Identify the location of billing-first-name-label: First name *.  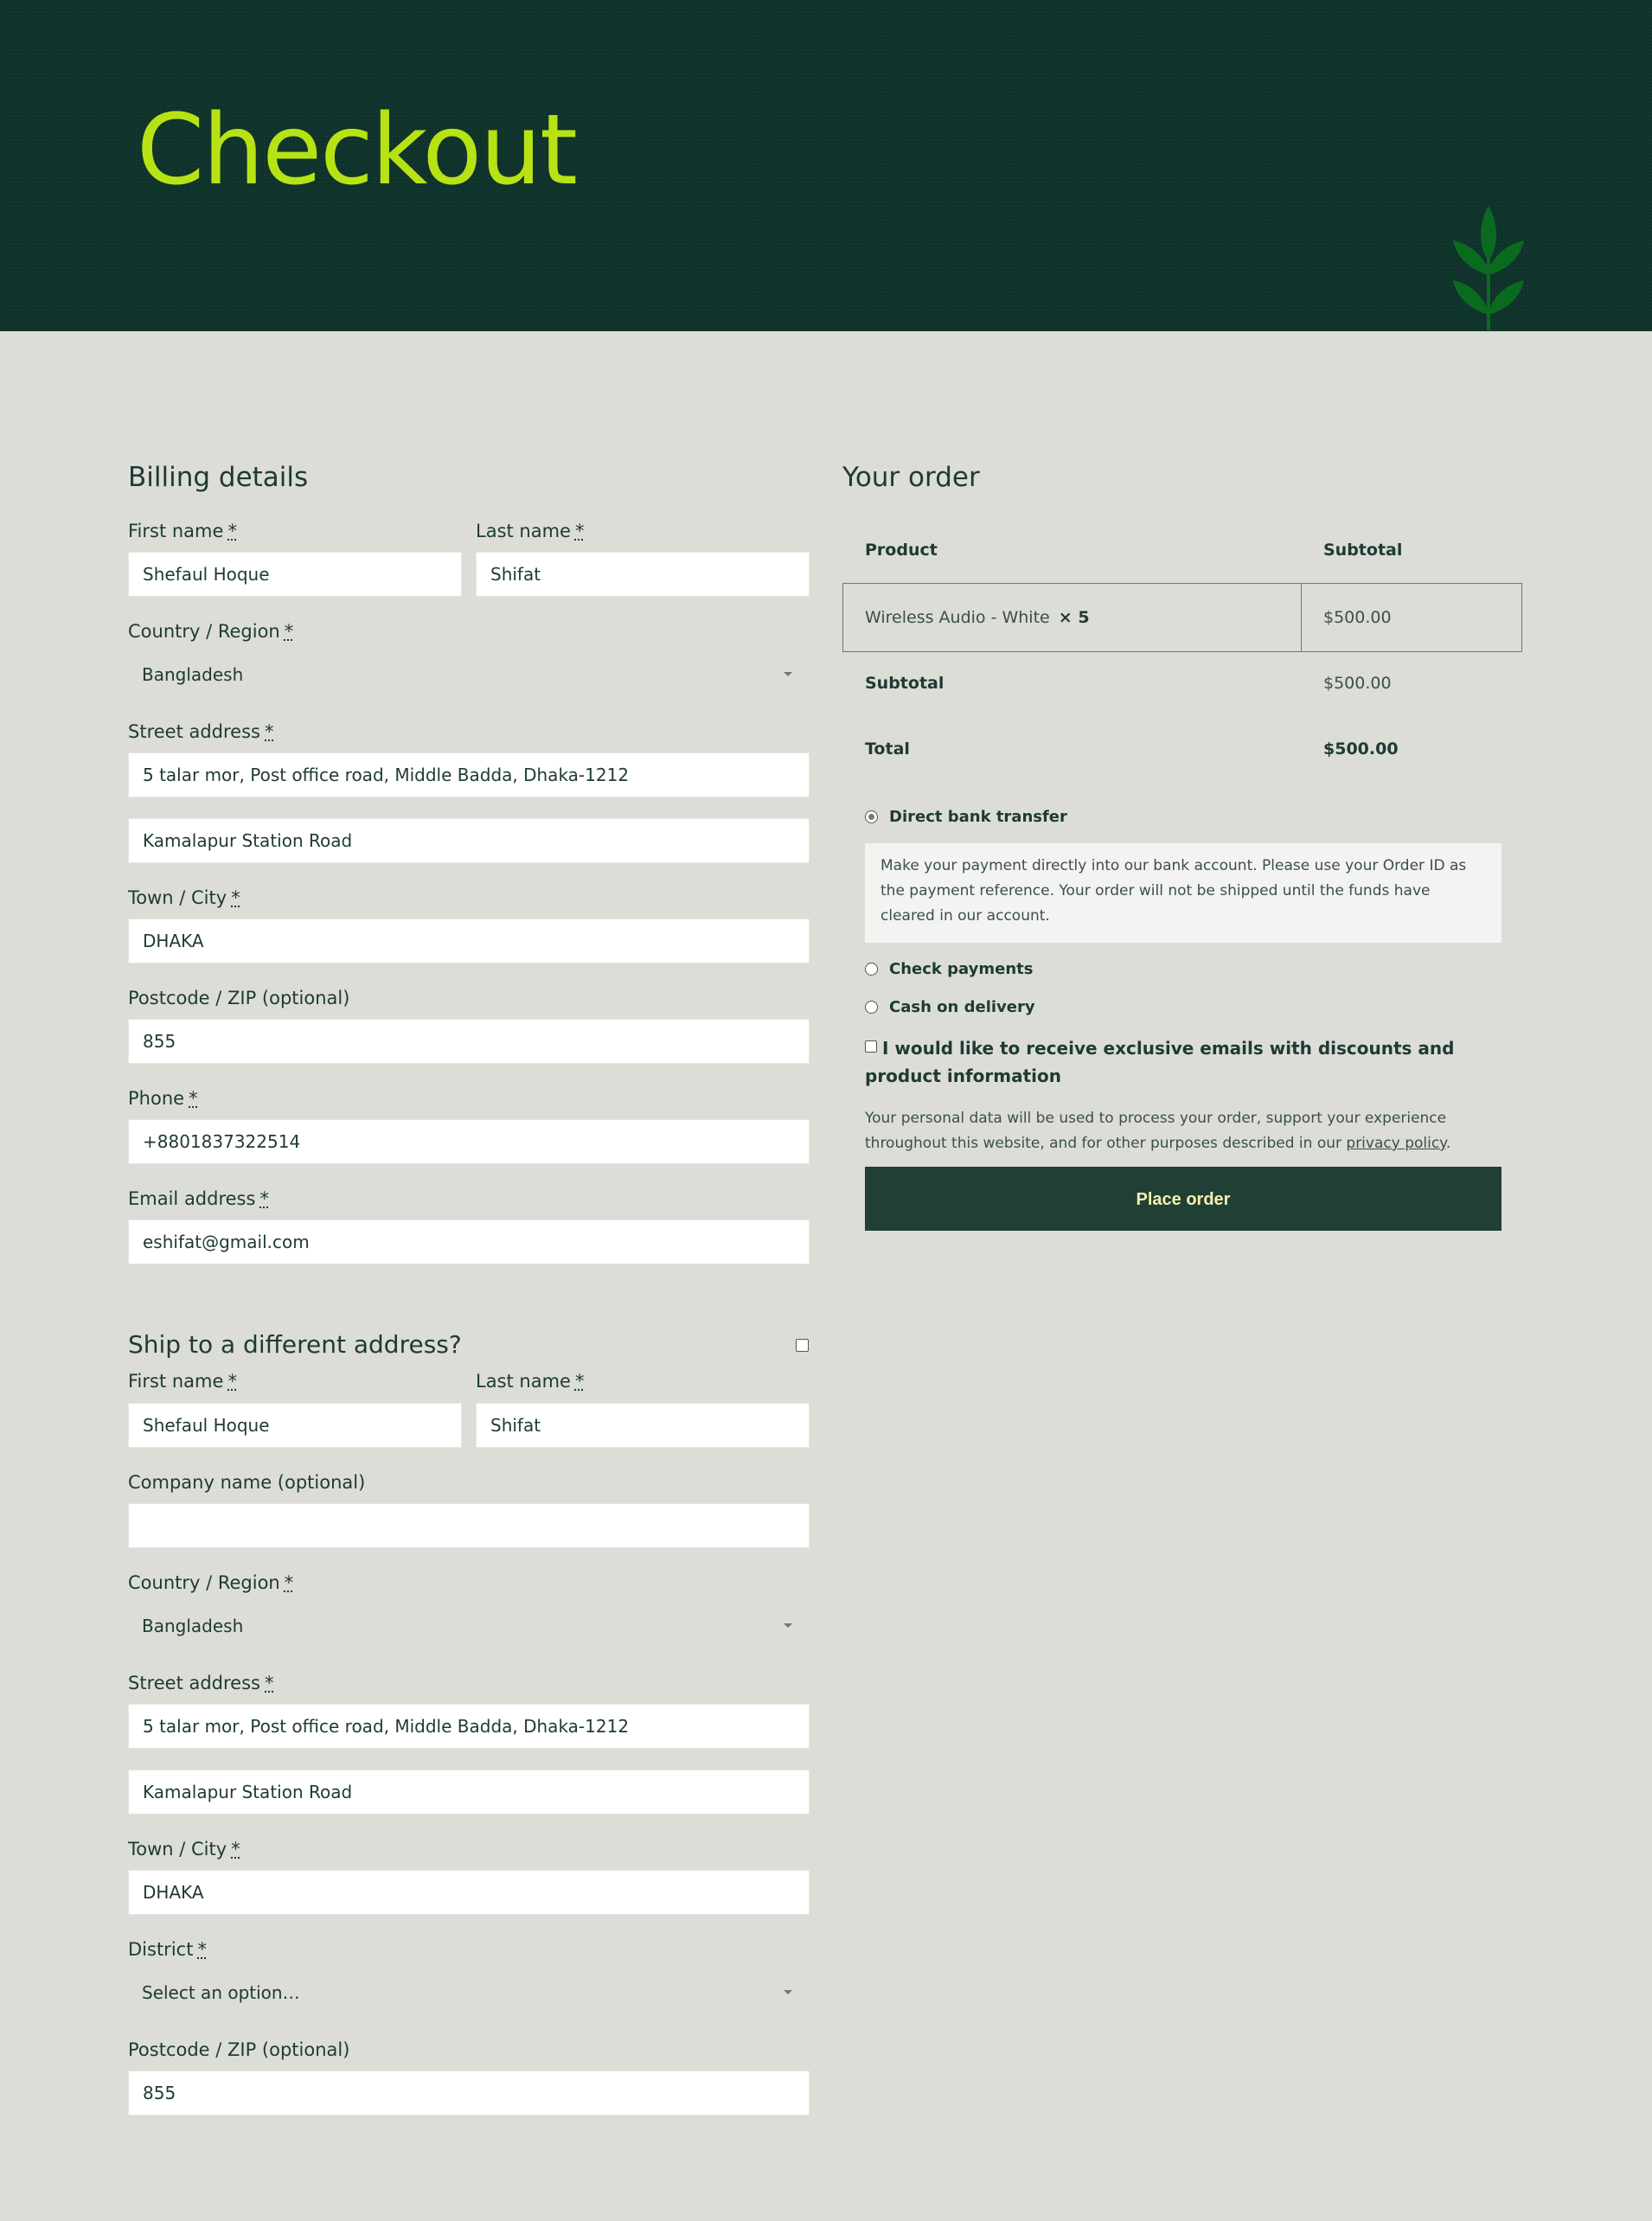
(182, 531).